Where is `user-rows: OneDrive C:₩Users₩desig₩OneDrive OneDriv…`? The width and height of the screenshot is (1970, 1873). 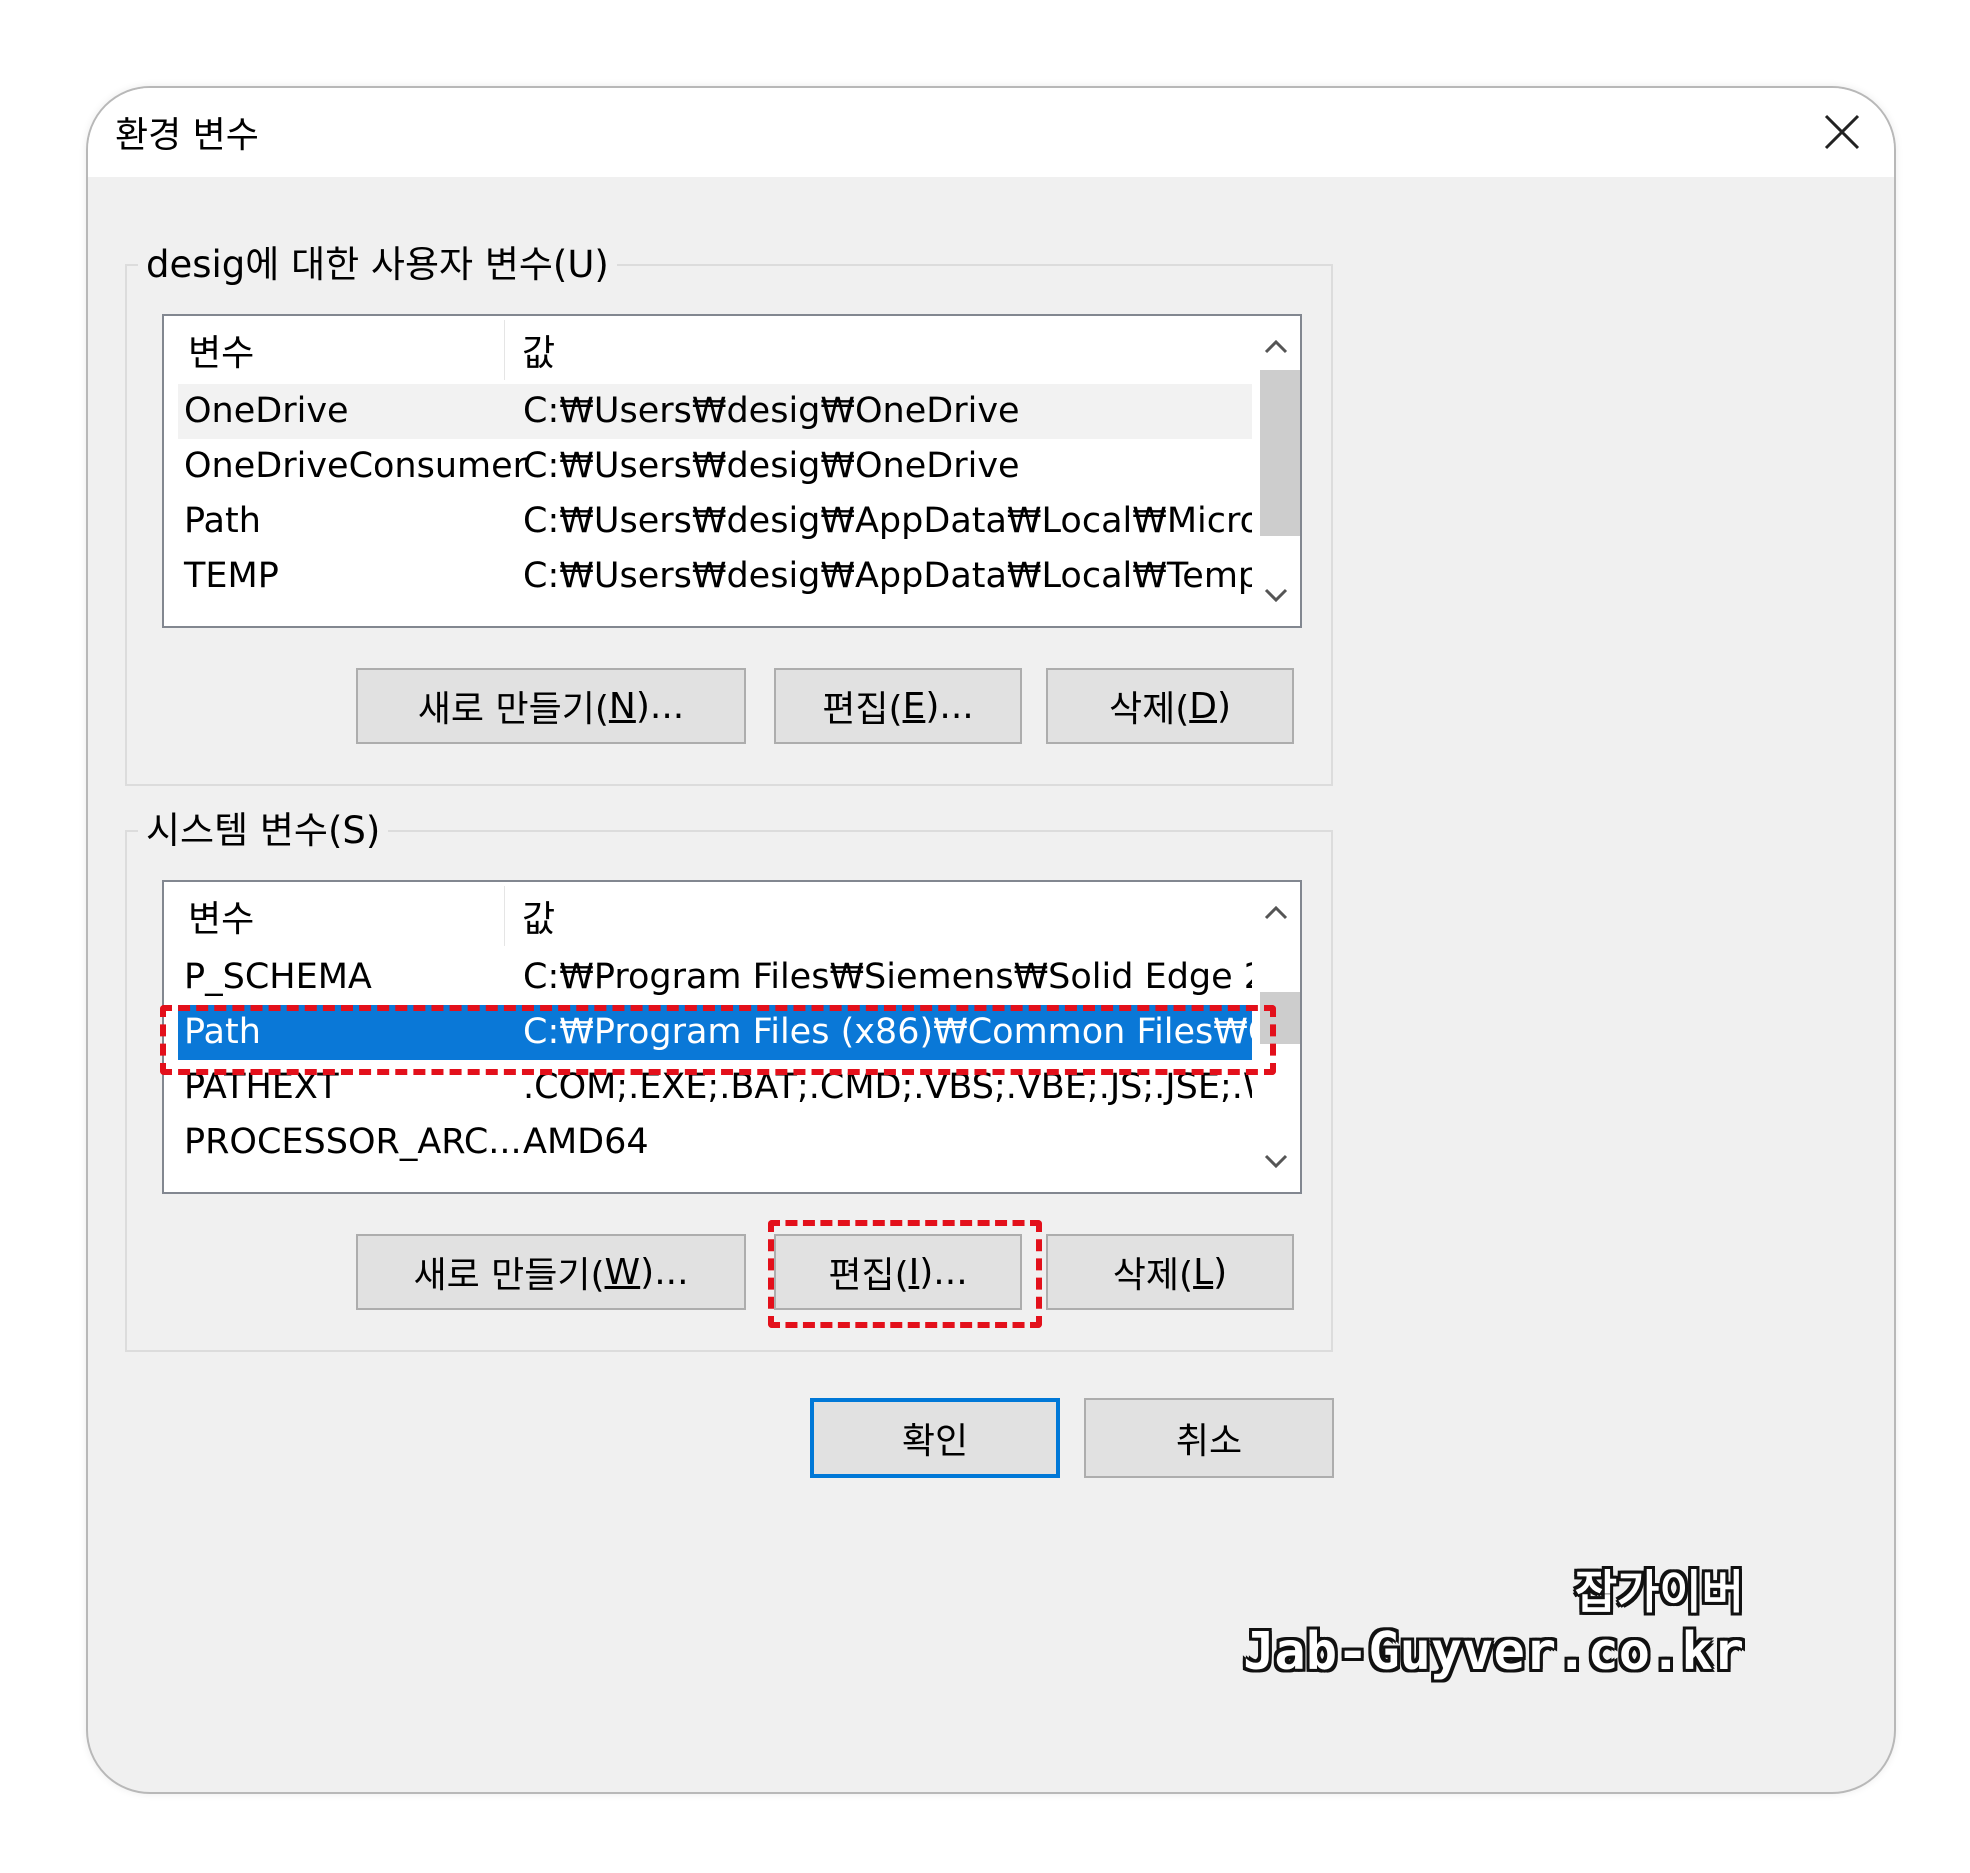
user-rows: OneDrive C:₩Users₩desig₩OneDrive OneDriv… is located at coordinates (739, 494).